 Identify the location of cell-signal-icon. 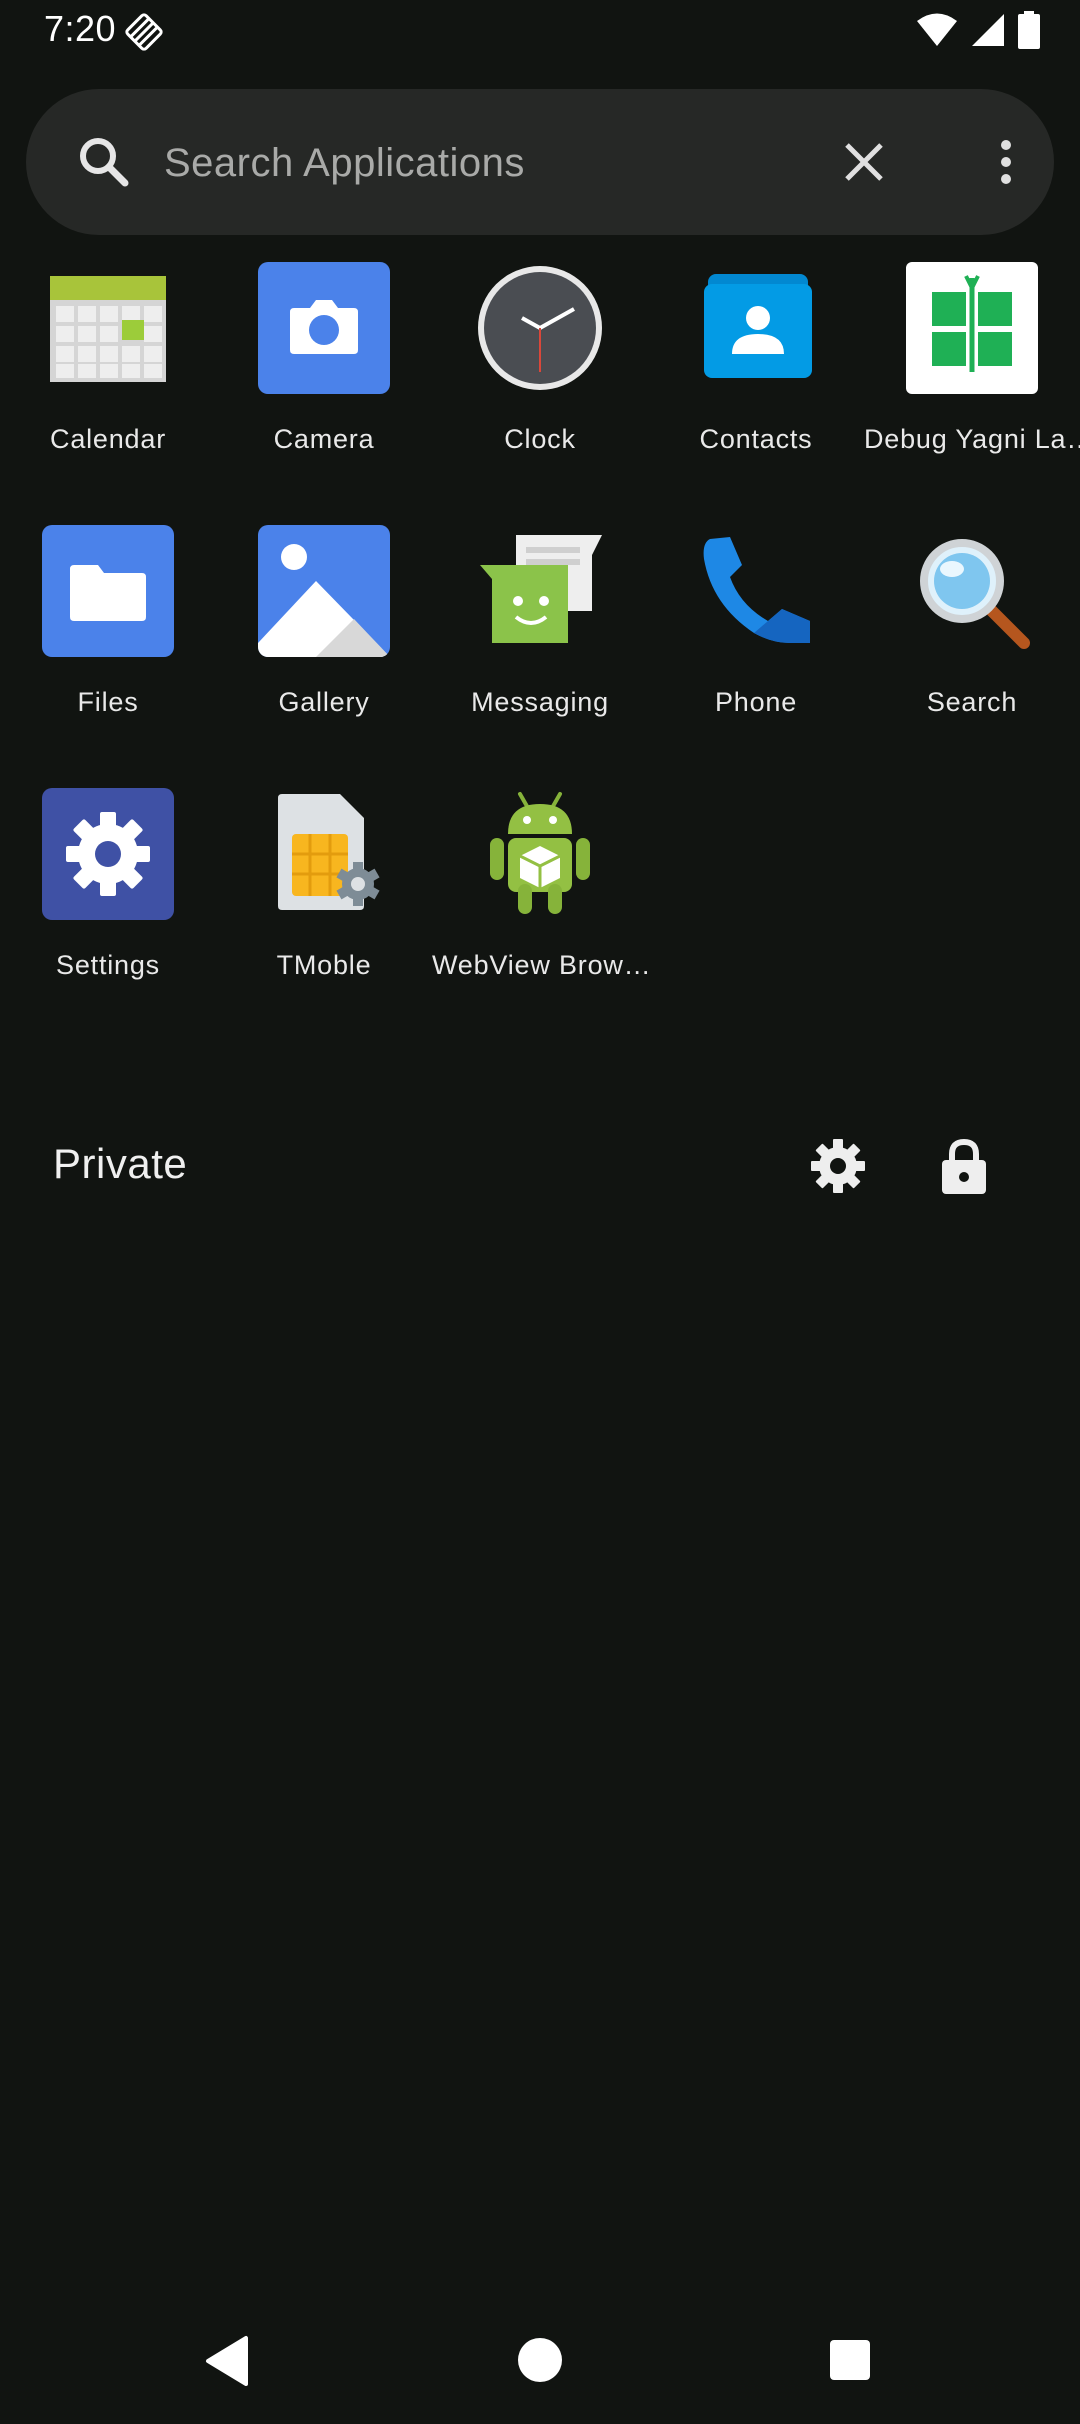
(988, 32).